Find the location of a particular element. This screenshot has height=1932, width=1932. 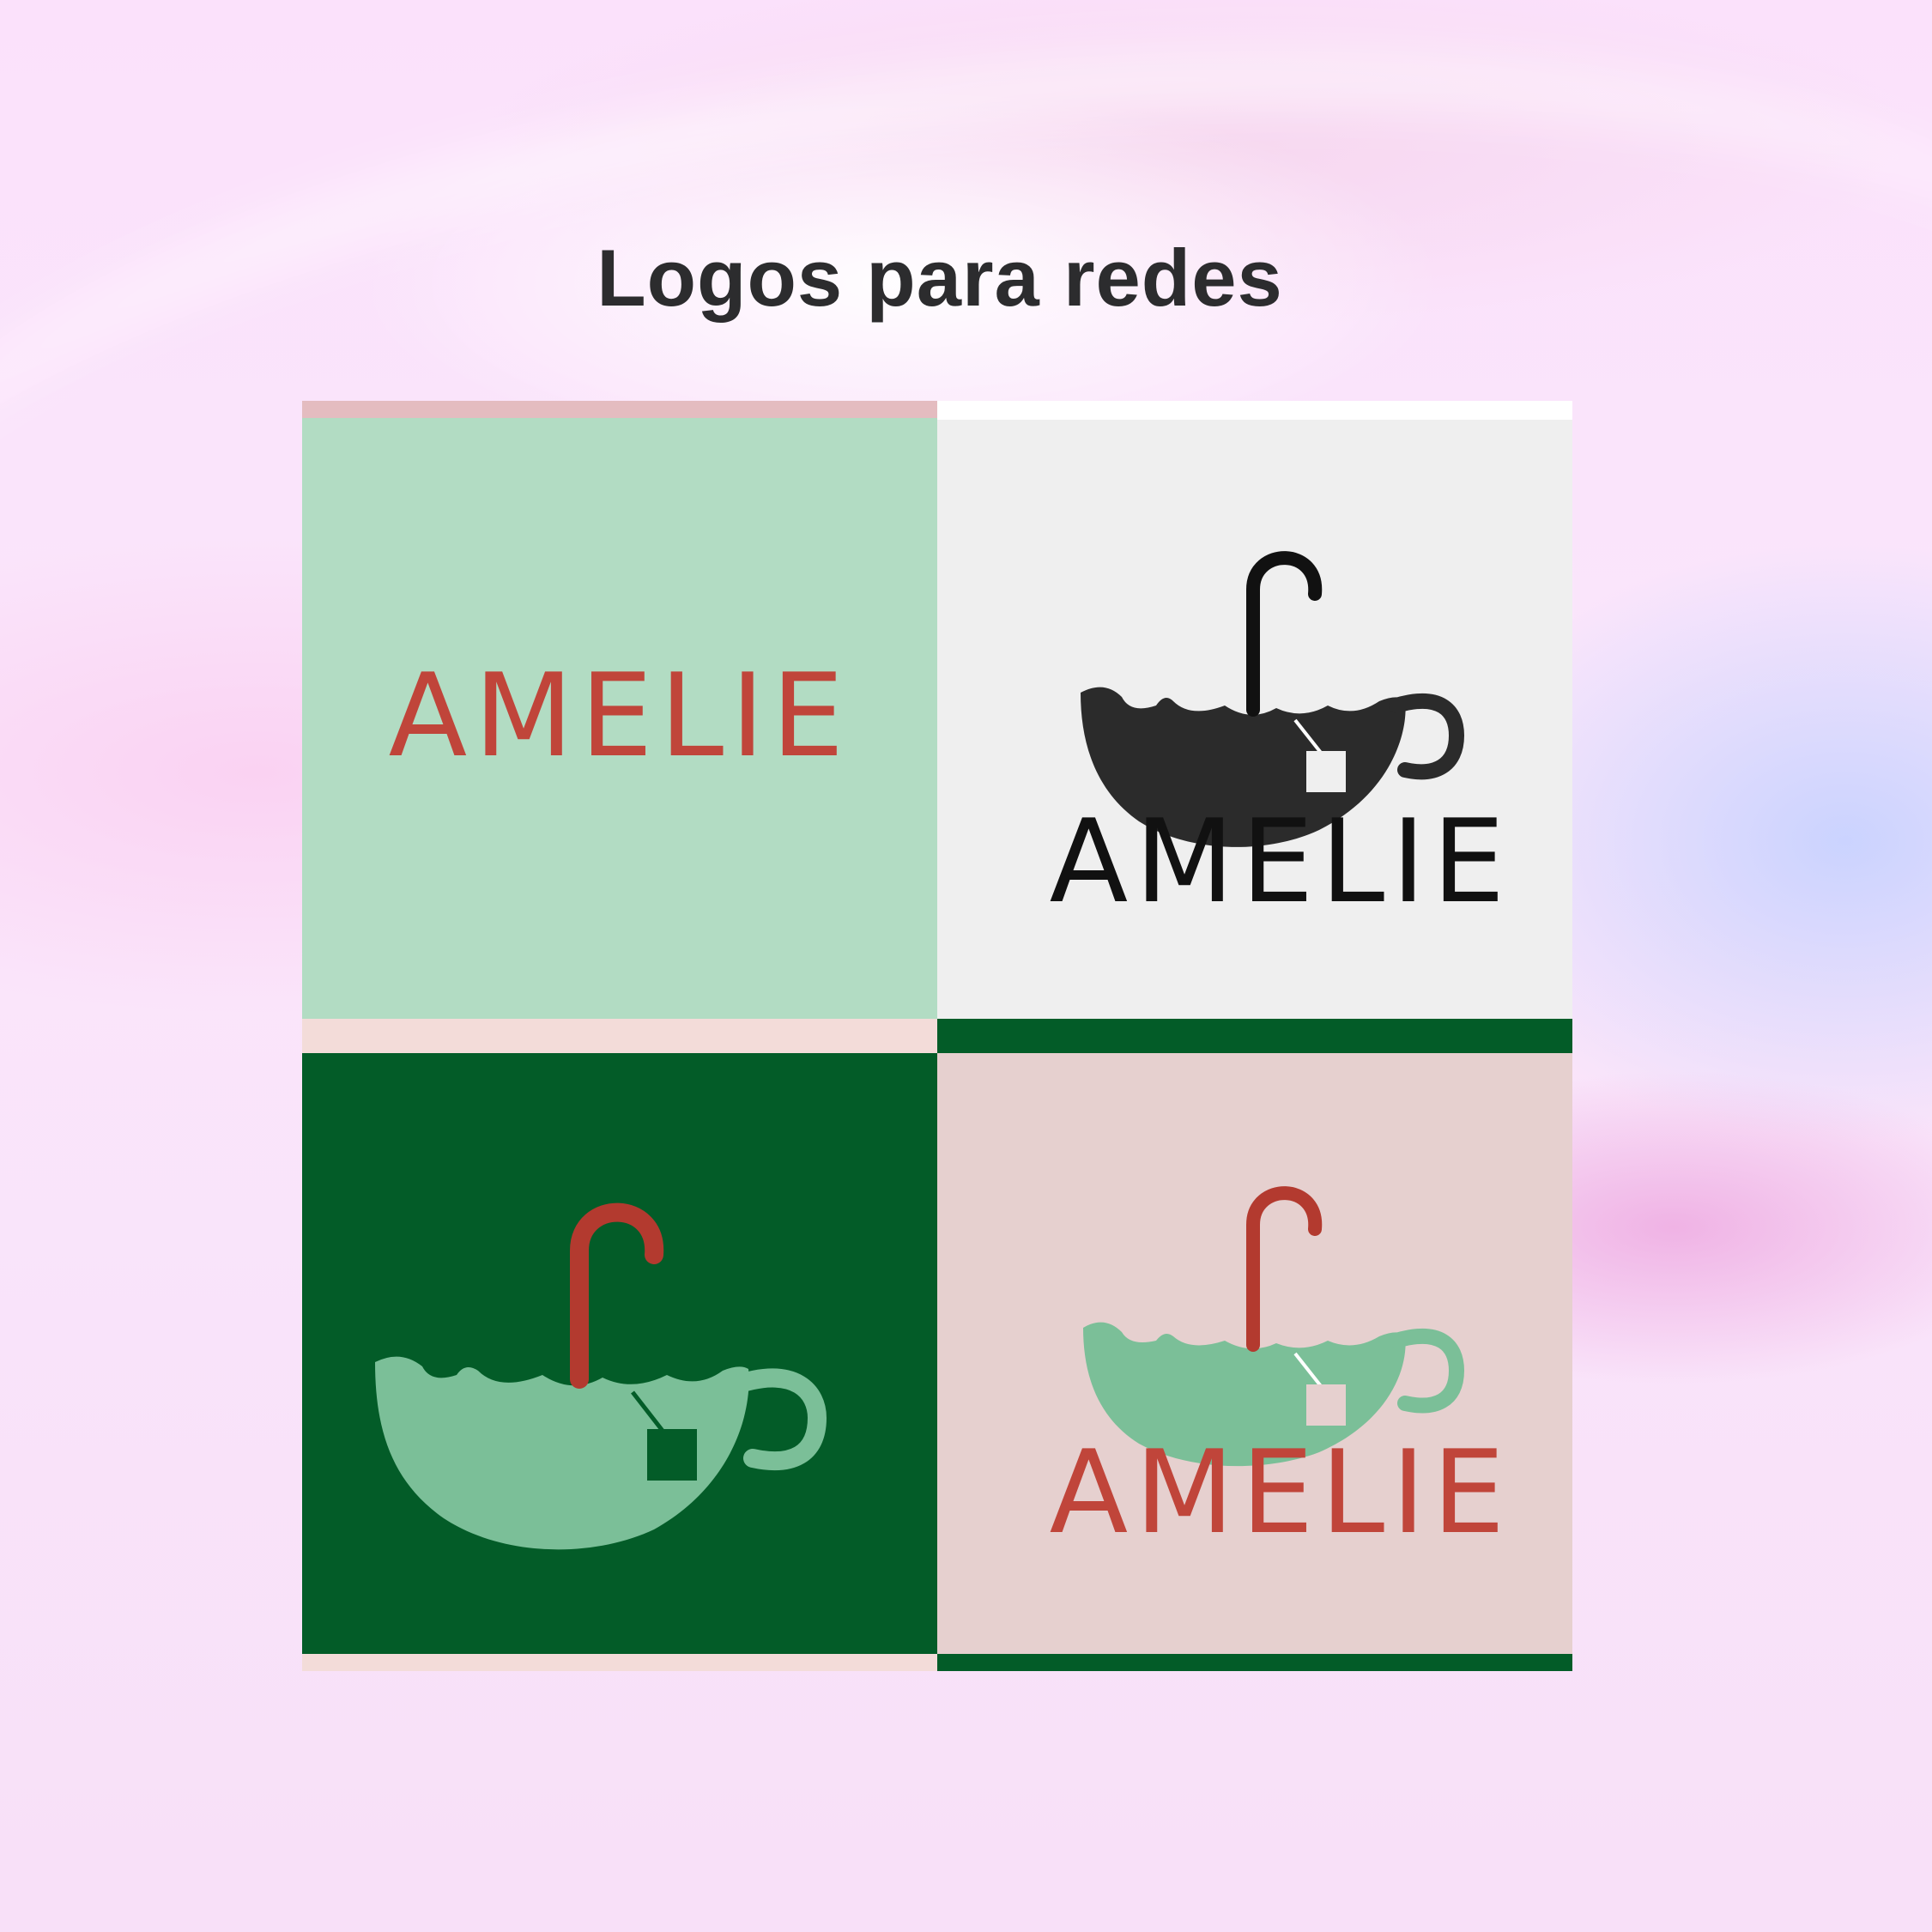

logo-tile-icon-dark-green is located at coordinates (619, 1354).